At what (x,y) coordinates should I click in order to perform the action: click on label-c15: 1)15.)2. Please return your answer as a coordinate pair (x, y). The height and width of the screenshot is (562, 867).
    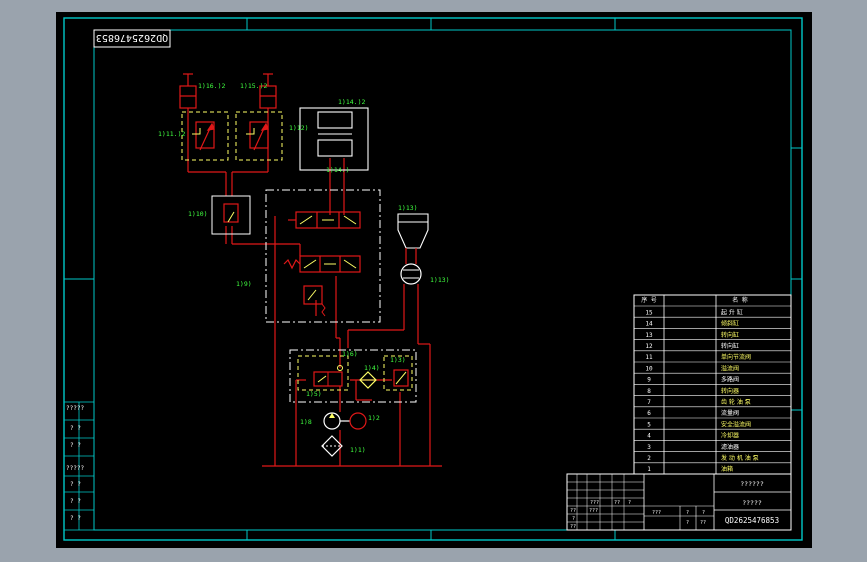
    Looking at the image, I should click on (253, 86).